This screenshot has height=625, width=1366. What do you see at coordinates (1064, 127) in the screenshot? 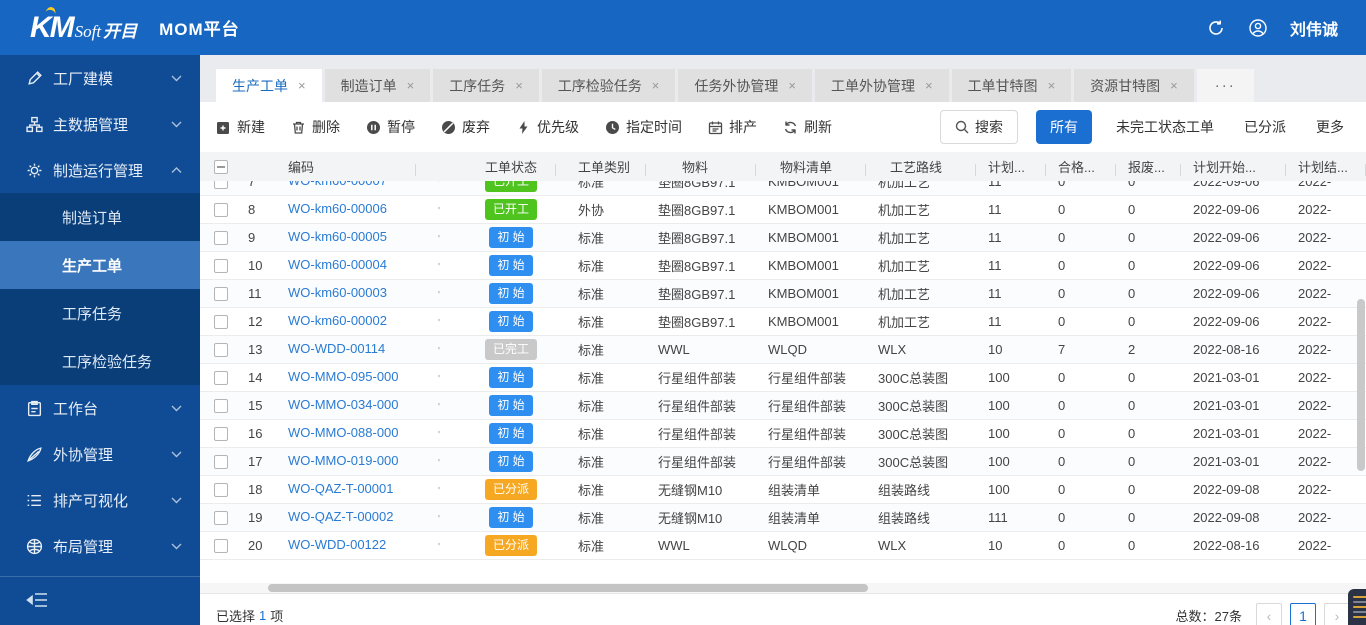
I see `filter-all: 所有` at bounding box center [1064, 127].